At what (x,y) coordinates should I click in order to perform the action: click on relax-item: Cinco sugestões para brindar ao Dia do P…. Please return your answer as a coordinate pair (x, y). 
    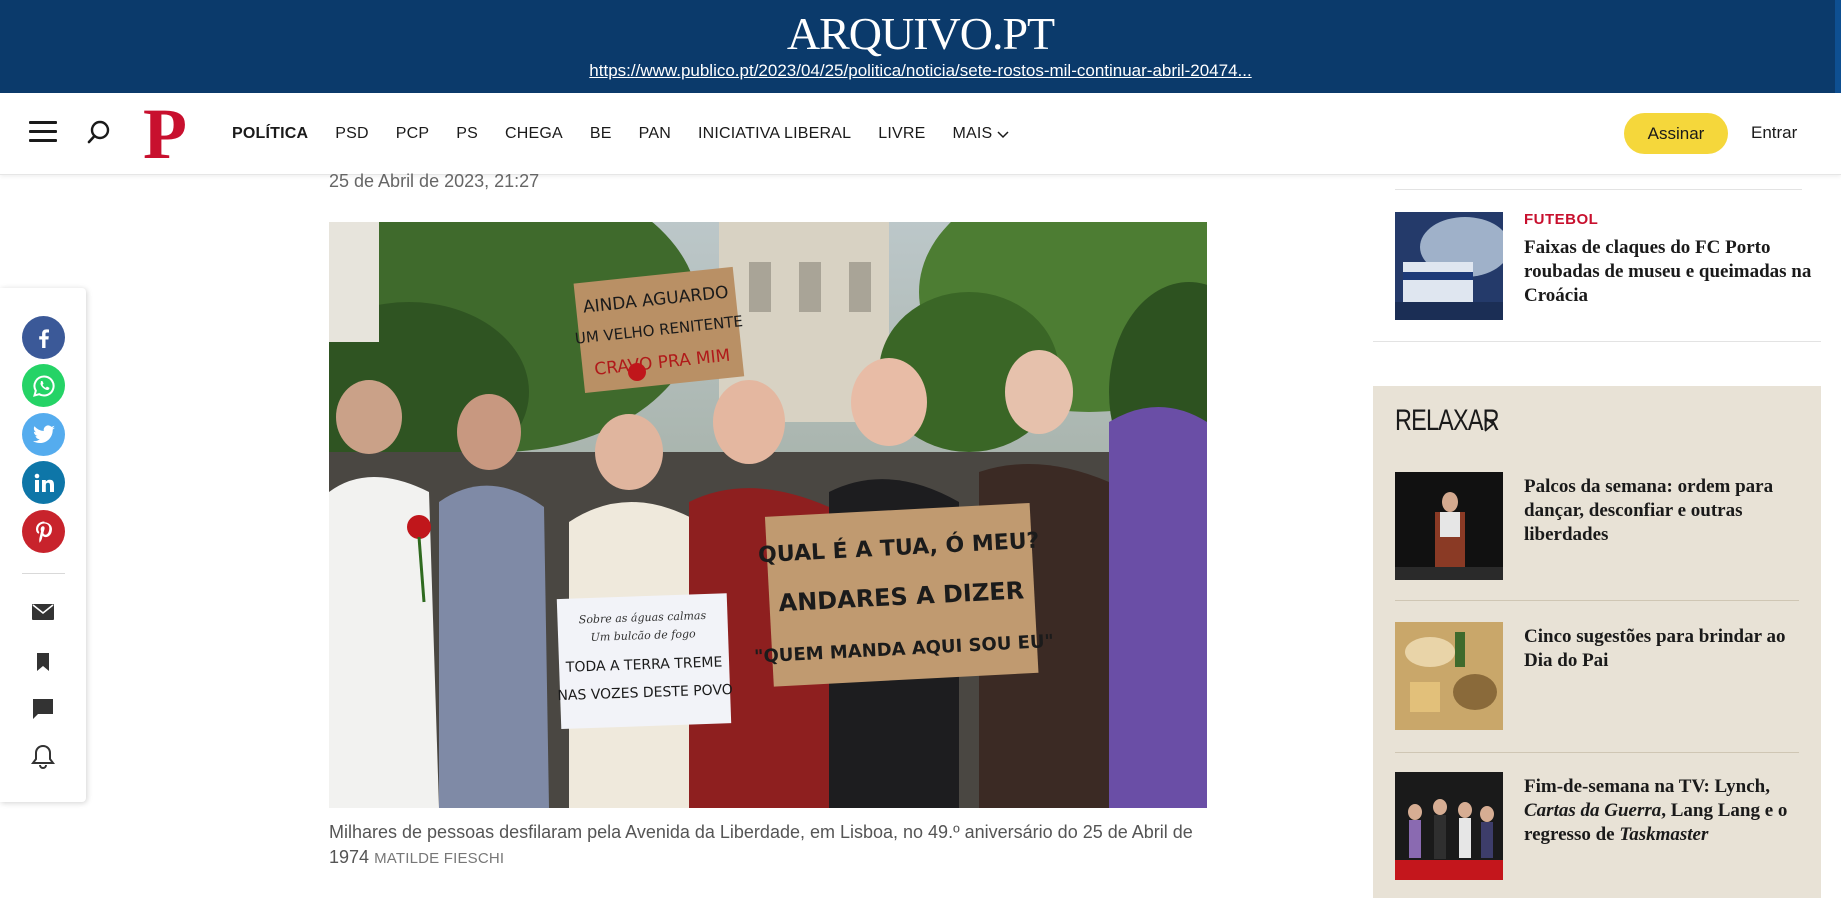
    Looking at the image, I should click on (1600, 676).